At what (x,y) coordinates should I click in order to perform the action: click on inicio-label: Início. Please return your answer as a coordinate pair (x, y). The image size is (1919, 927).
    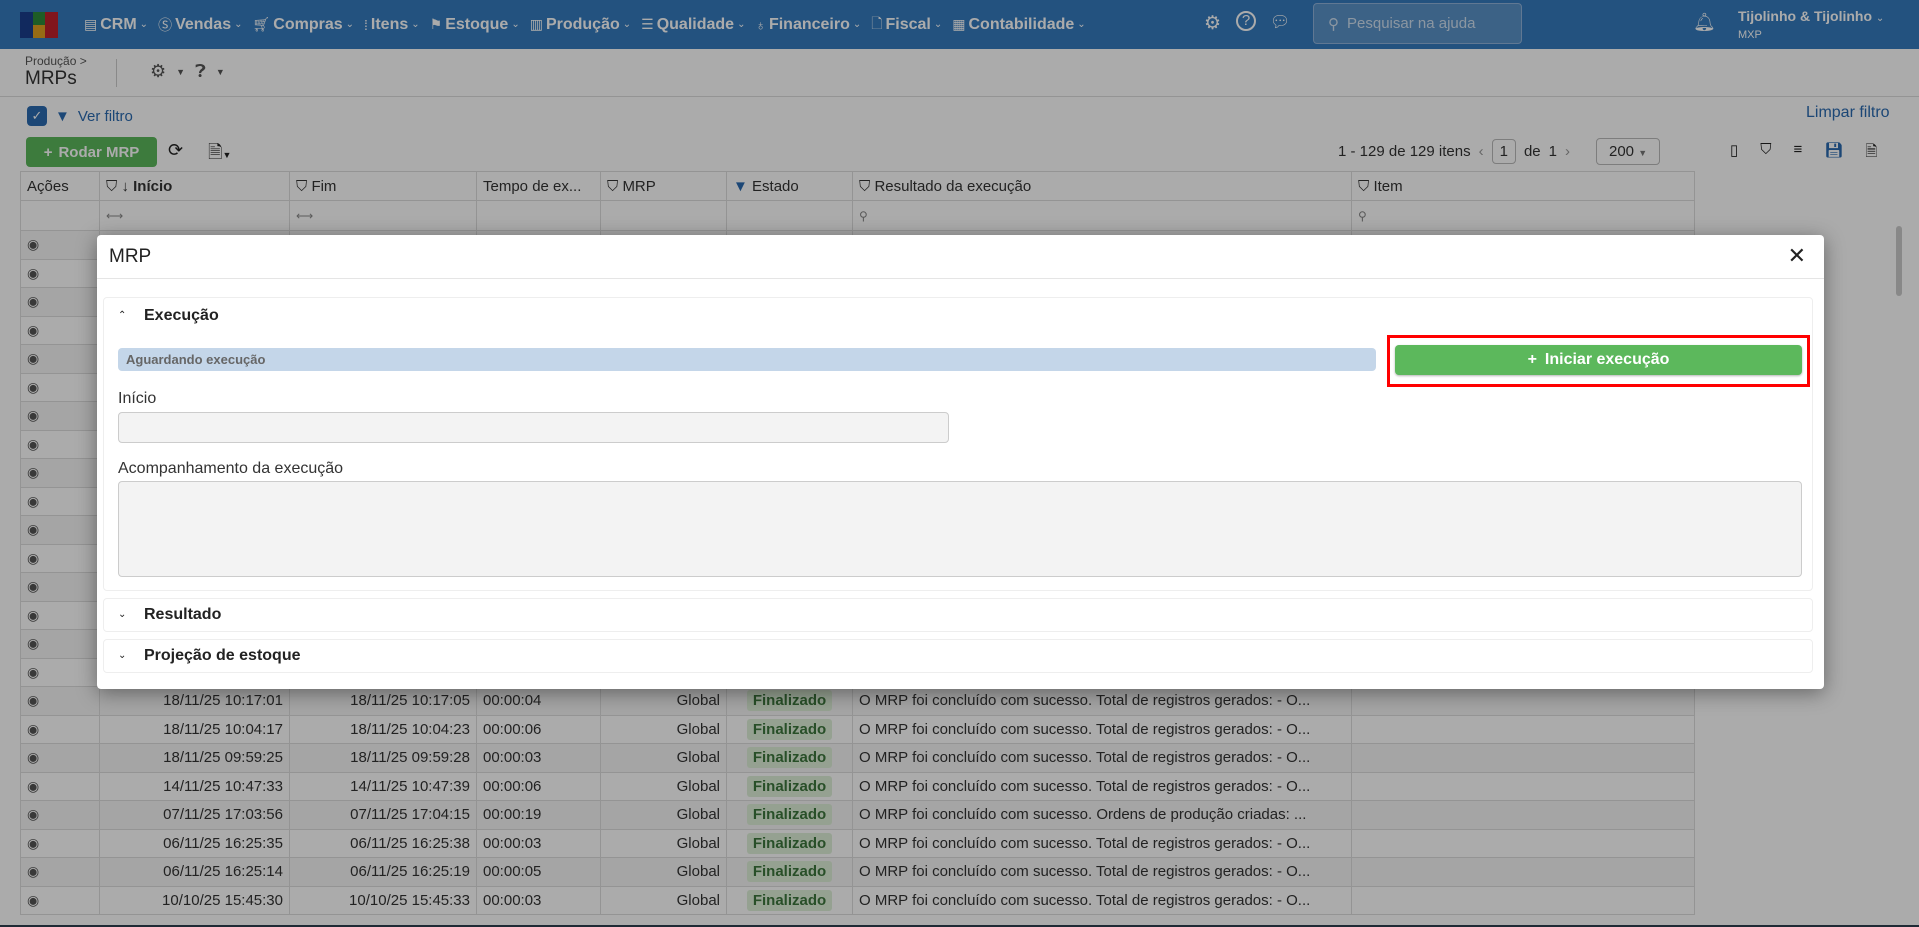
    Looking at the image, I should click on (137, 398).